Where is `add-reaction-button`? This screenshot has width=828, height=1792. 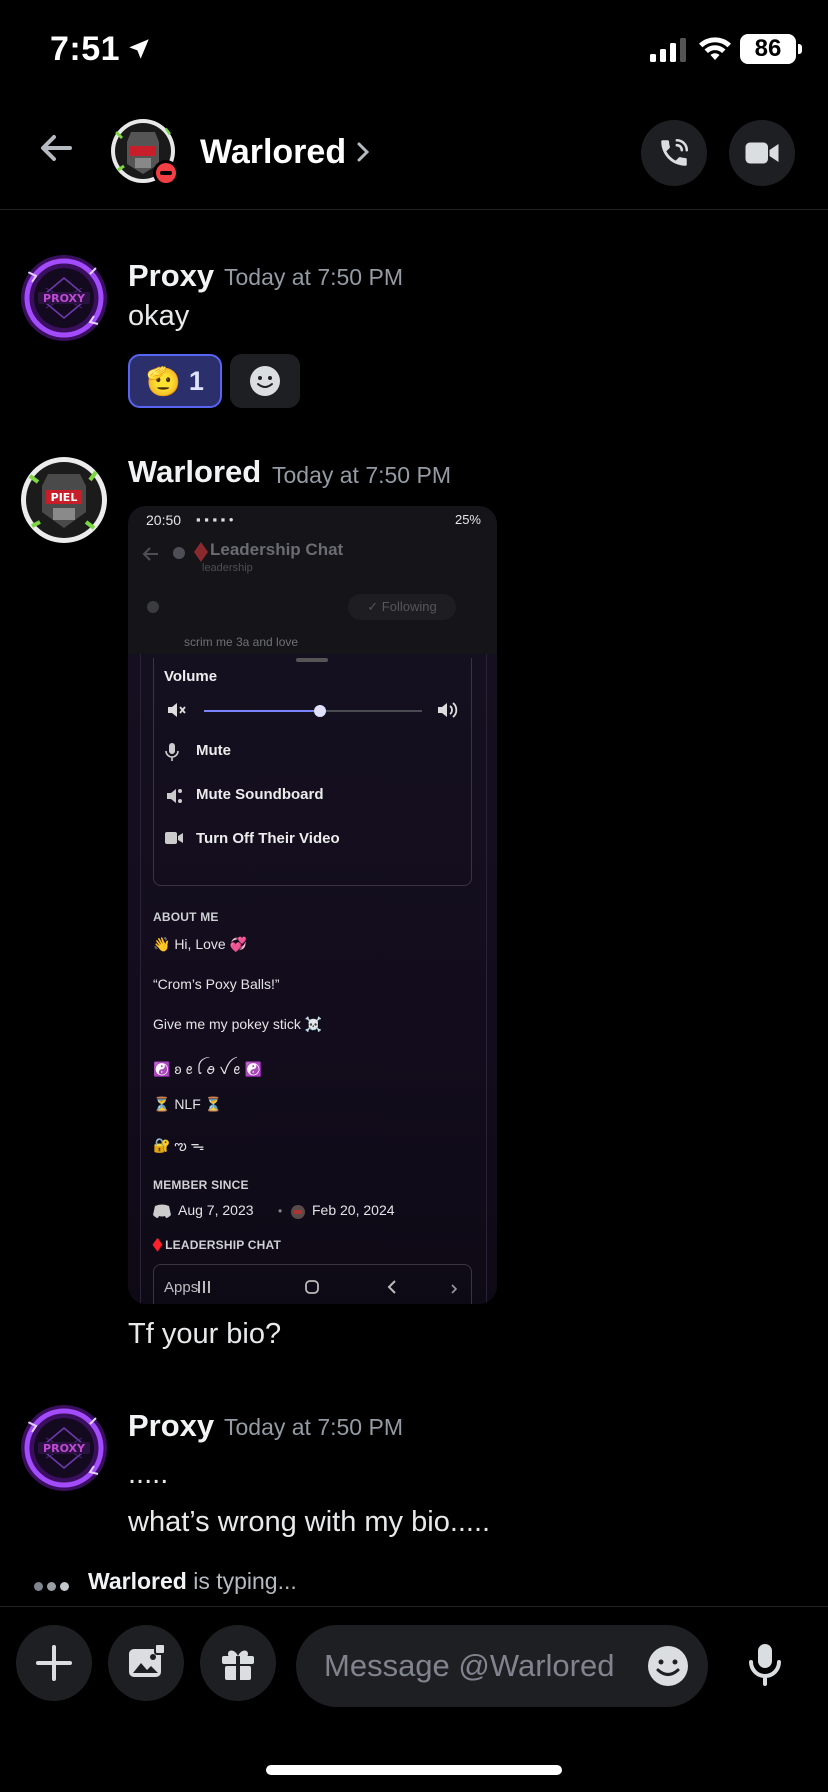 add-reaction-button is located at coordinates (265, 381).